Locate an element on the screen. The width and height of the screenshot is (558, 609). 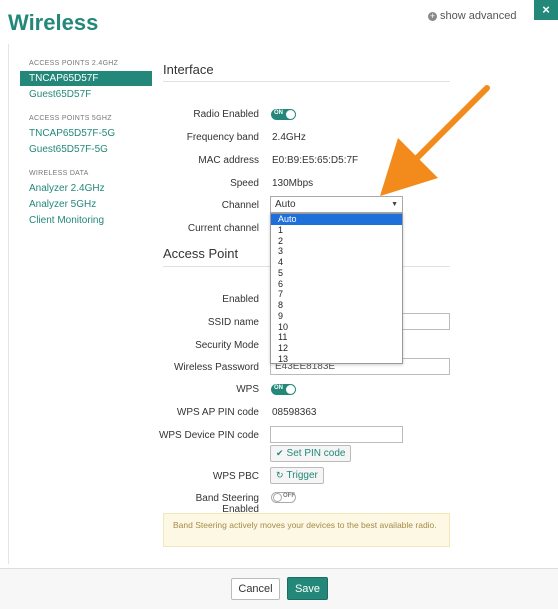
current-channel-label: Current channel is located at coordinates (223, 228).